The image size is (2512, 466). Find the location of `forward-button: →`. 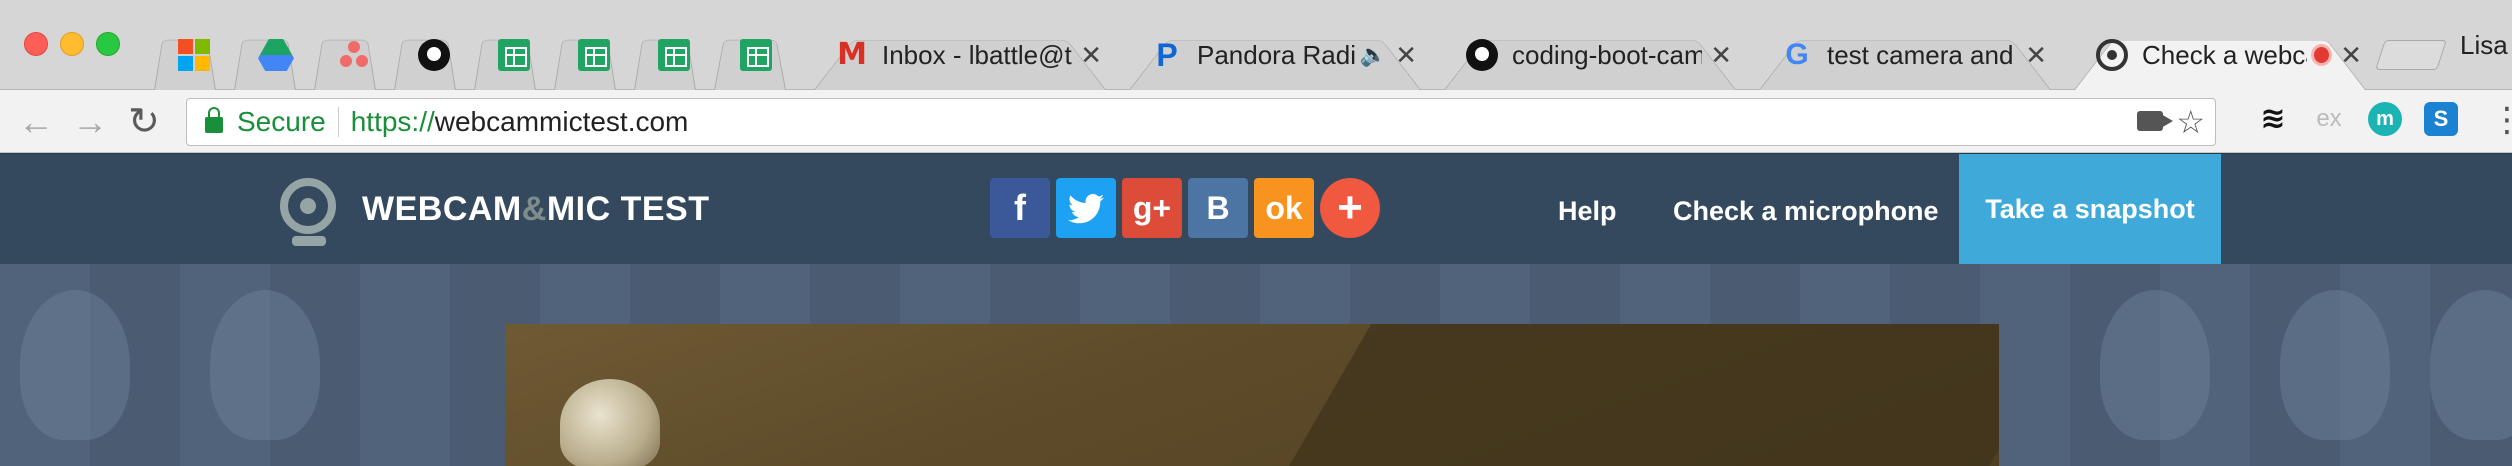

forward-button: → is located at coordinates (90, 122).